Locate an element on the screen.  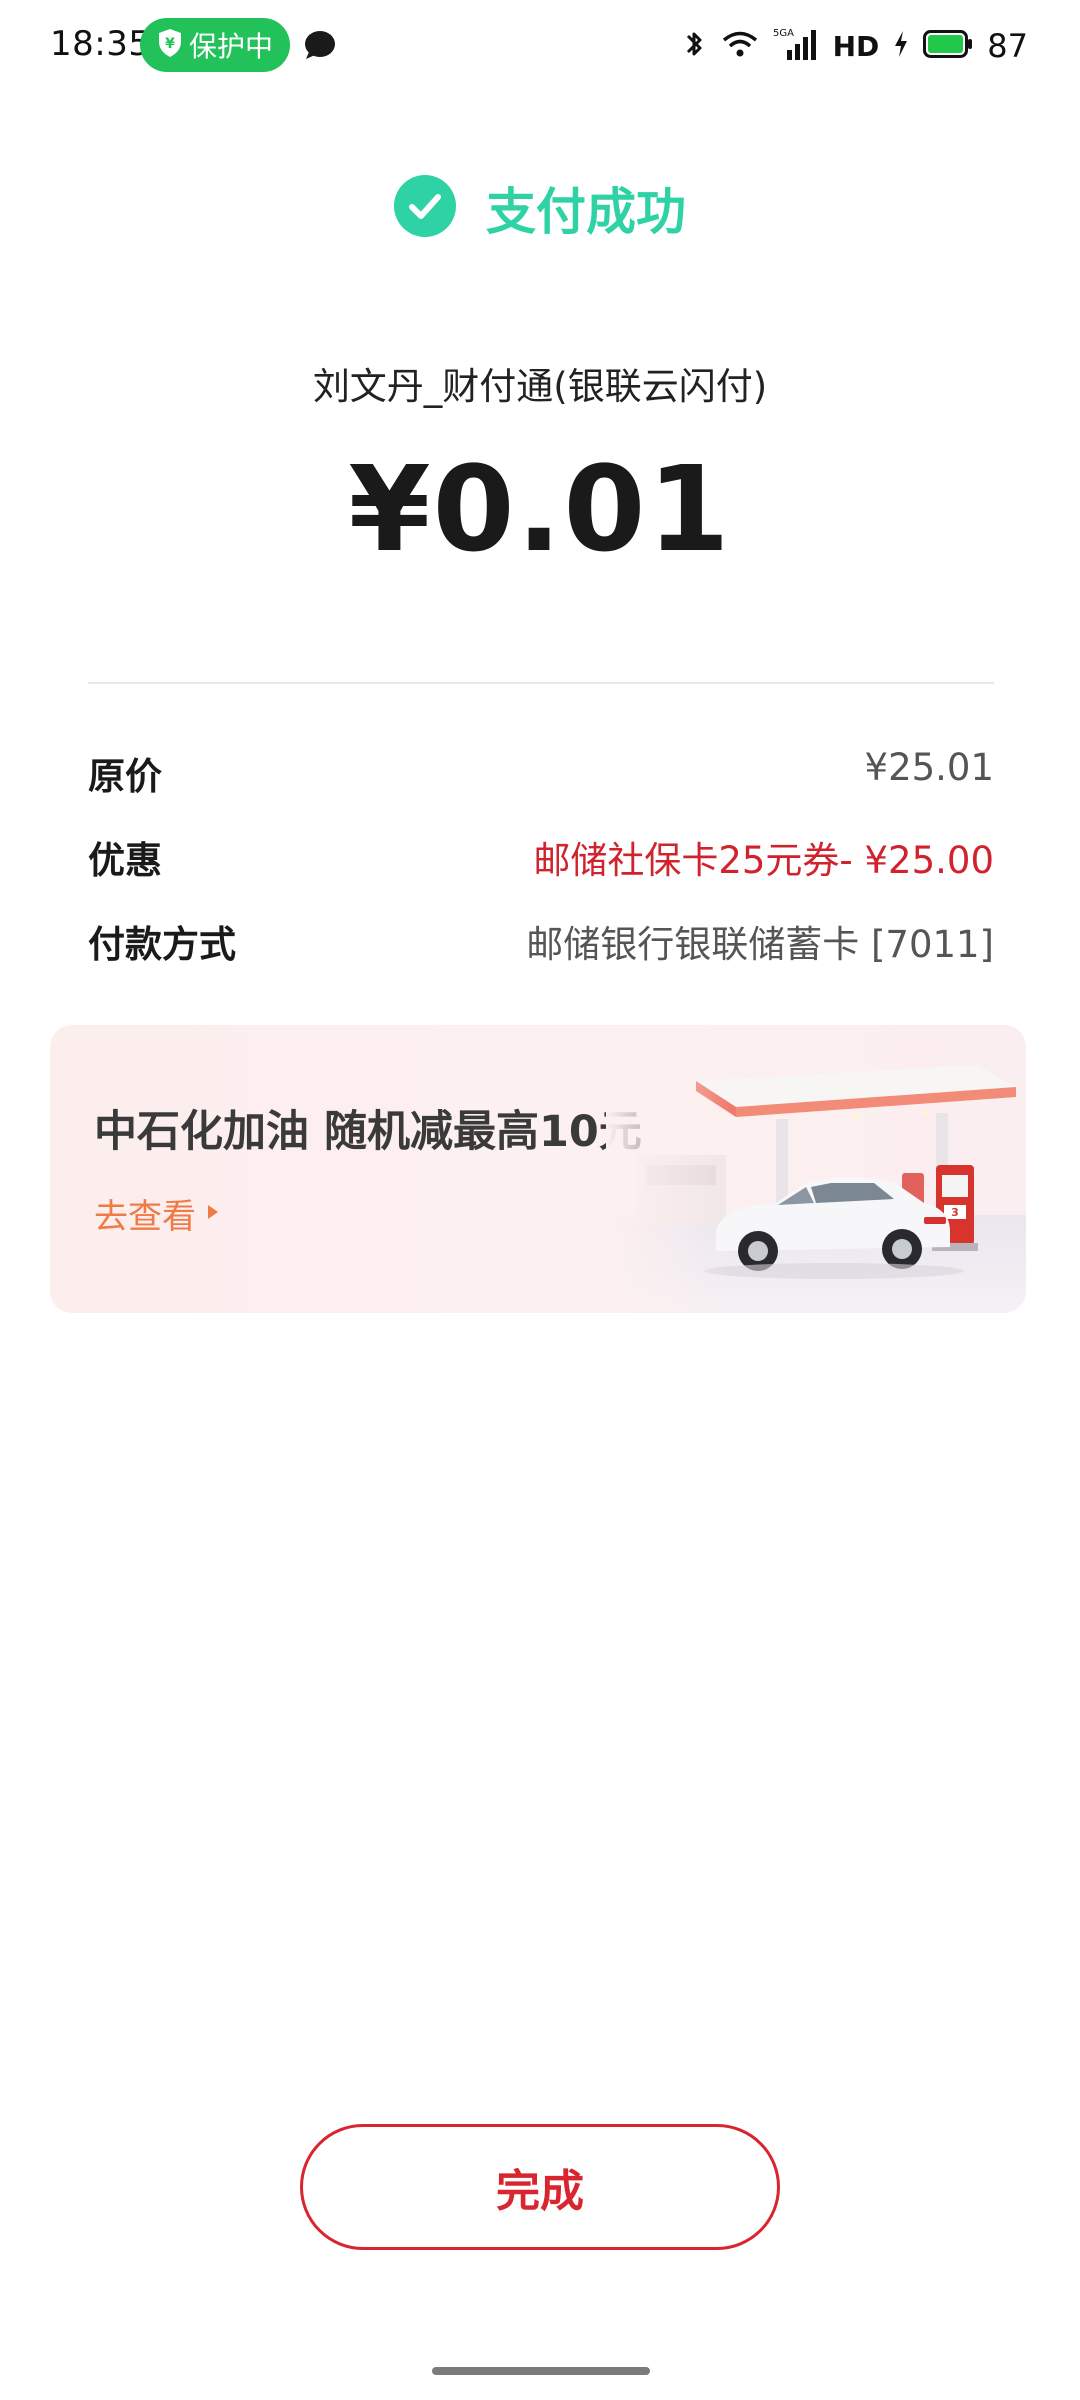
paid-amount: ¥0.01 is located at coordinates (540, 509).